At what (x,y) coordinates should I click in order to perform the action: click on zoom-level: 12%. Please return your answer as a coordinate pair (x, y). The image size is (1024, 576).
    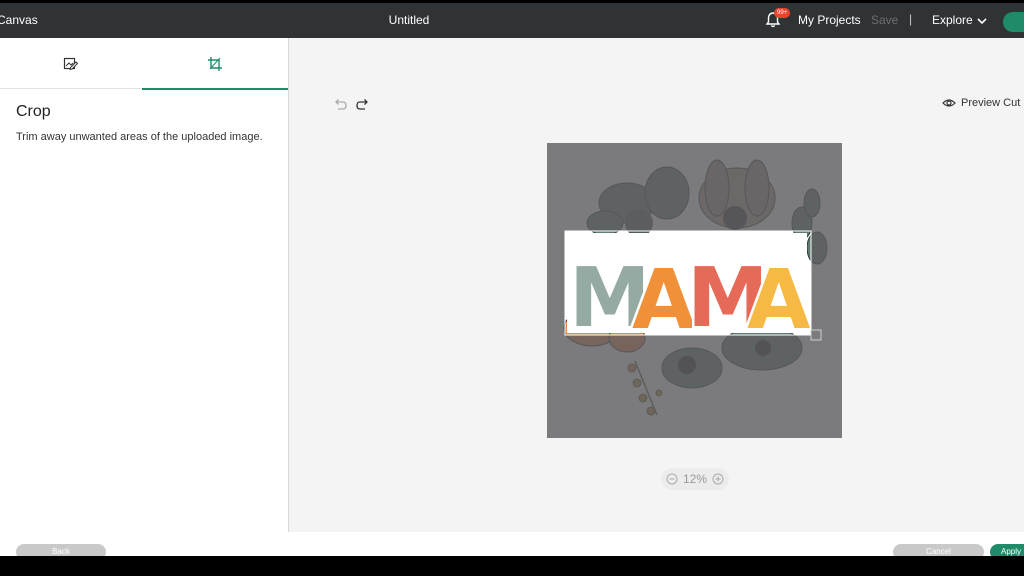
    Looking at the image, I should click on (695, 479).